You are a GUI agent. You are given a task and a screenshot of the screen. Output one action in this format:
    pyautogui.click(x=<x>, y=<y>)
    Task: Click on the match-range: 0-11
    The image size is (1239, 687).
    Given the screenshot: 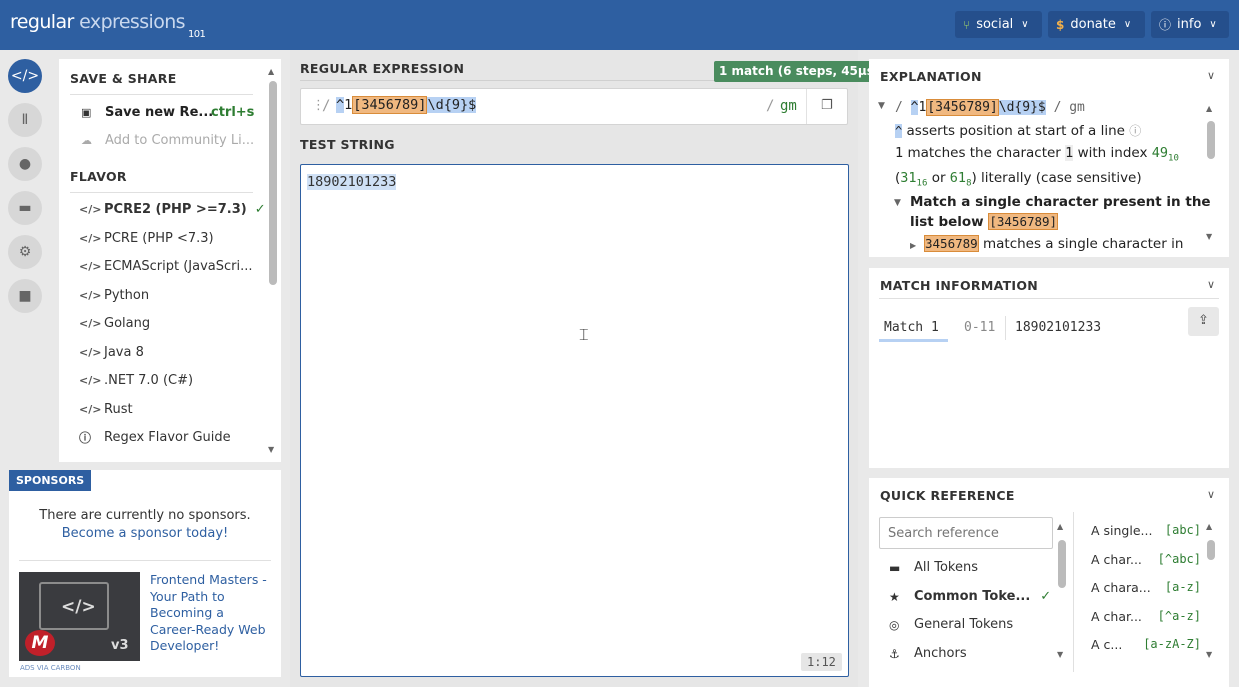 What is the action you would take?
    pyautogui.click(x=980, y=327)
    